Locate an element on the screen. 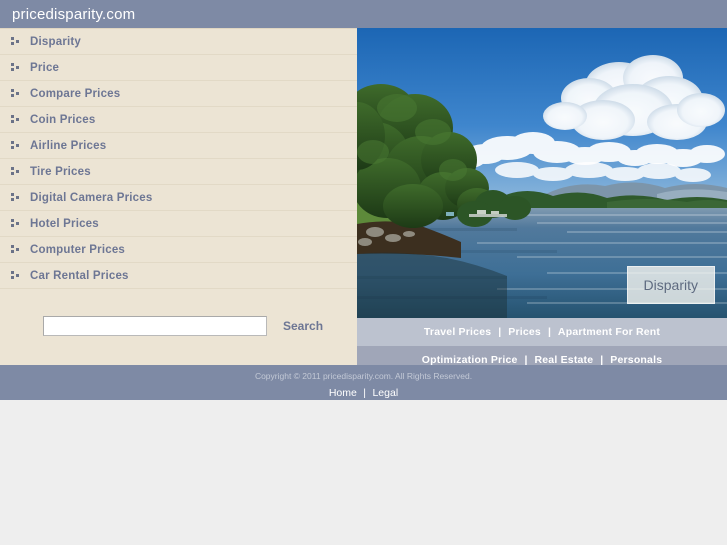 This screenshot has height=545, width=727. site-header: pricedisparity.com is located at coordinates (363, 14).